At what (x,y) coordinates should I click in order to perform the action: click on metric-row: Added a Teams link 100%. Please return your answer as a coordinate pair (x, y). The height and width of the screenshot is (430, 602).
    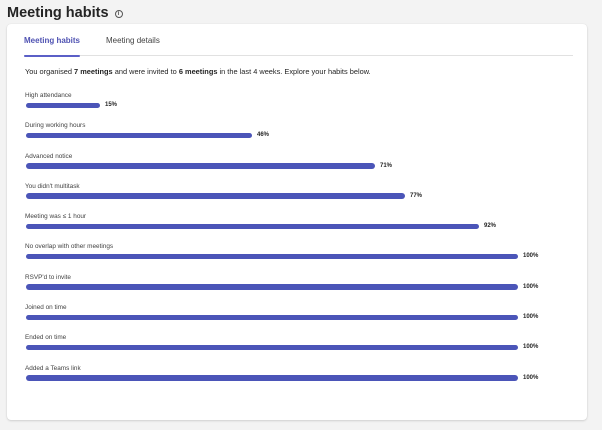
    Looking at the image, I should click on (295, 380).